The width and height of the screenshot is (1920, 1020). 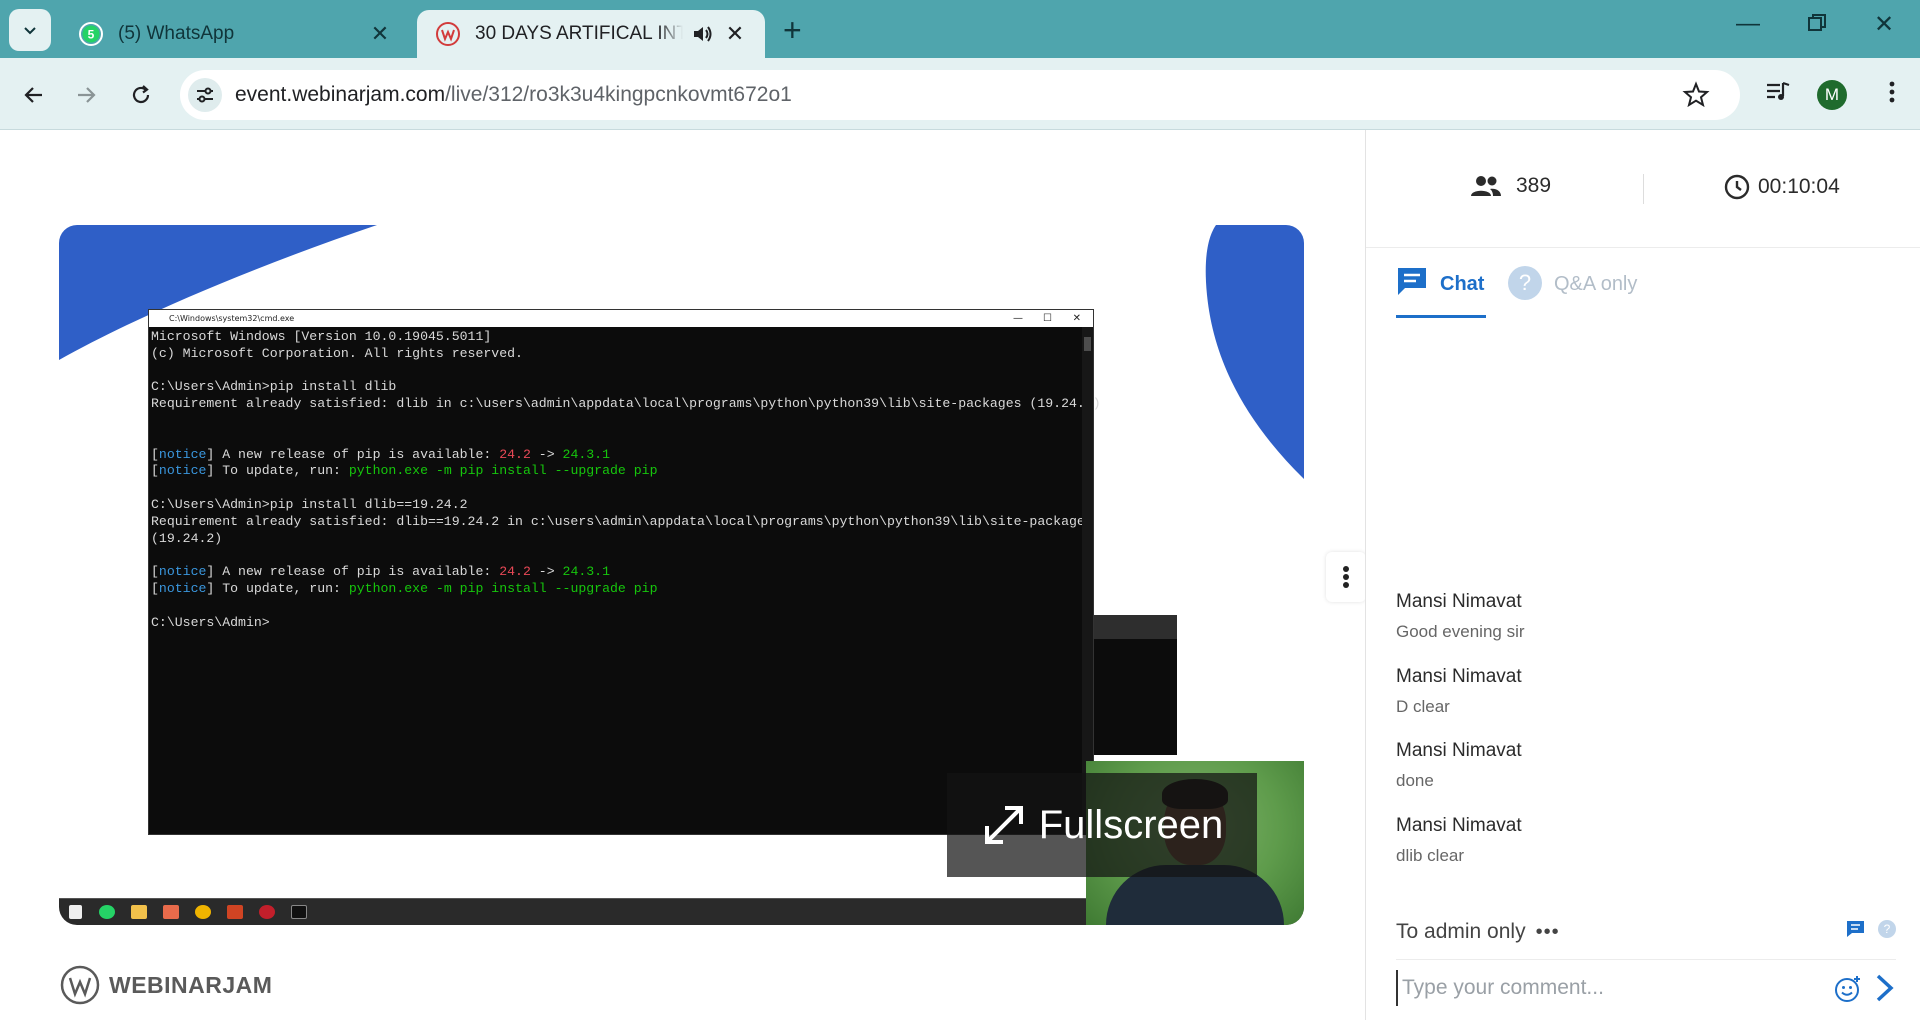 I want to click on session-timer: 00:10:04, so click(x=1782, y=187).